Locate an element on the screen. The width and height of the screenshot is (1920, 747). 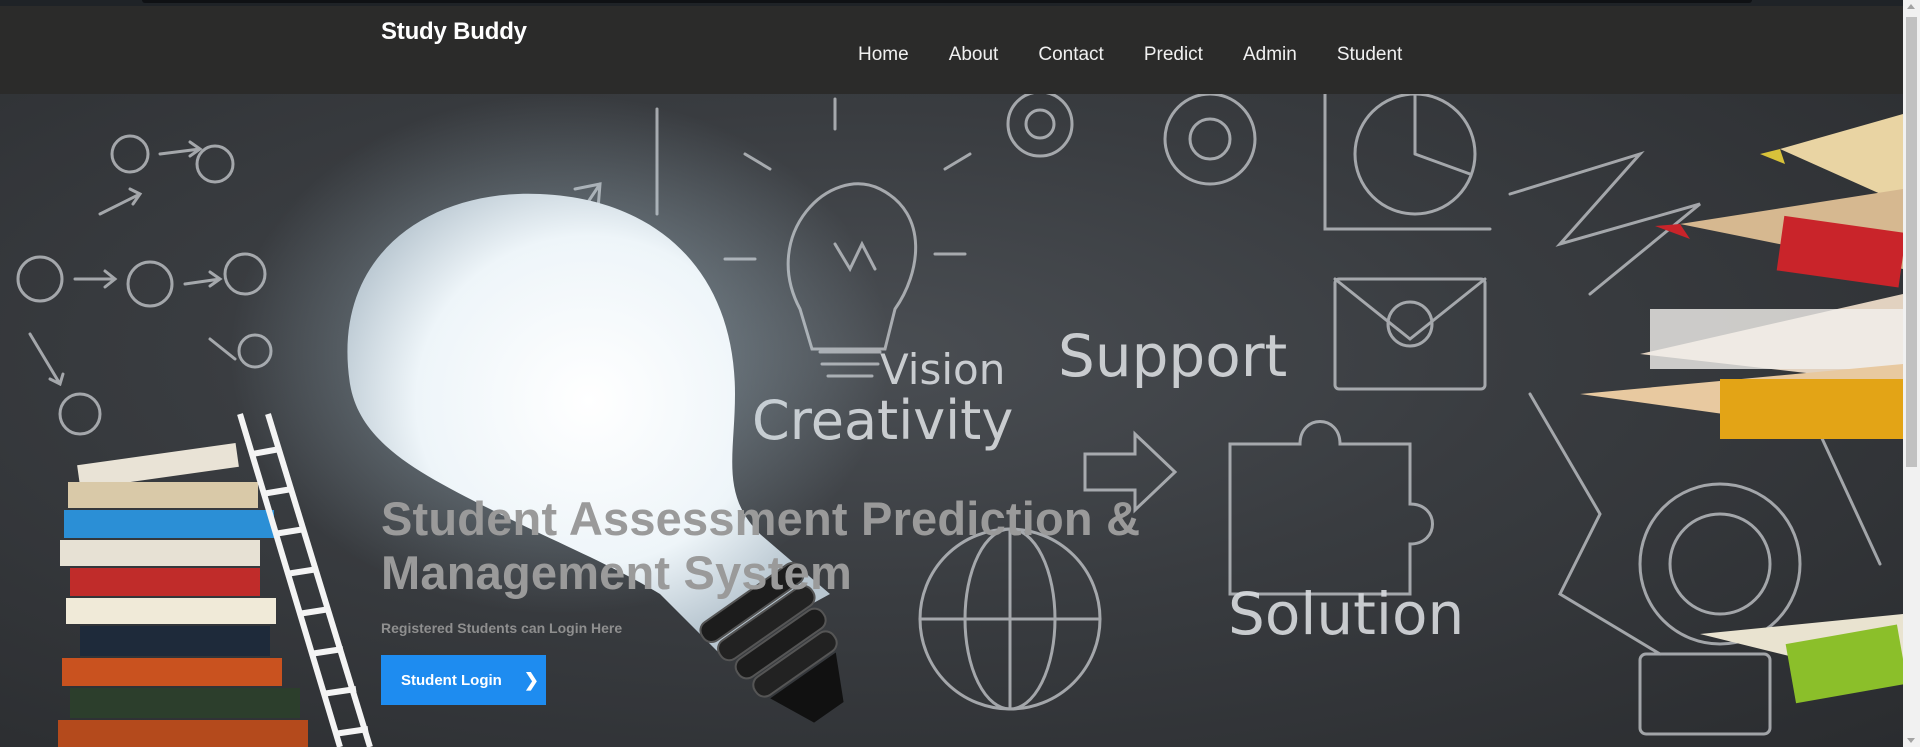
word-support: Support is located at coordinates (1172, 356).